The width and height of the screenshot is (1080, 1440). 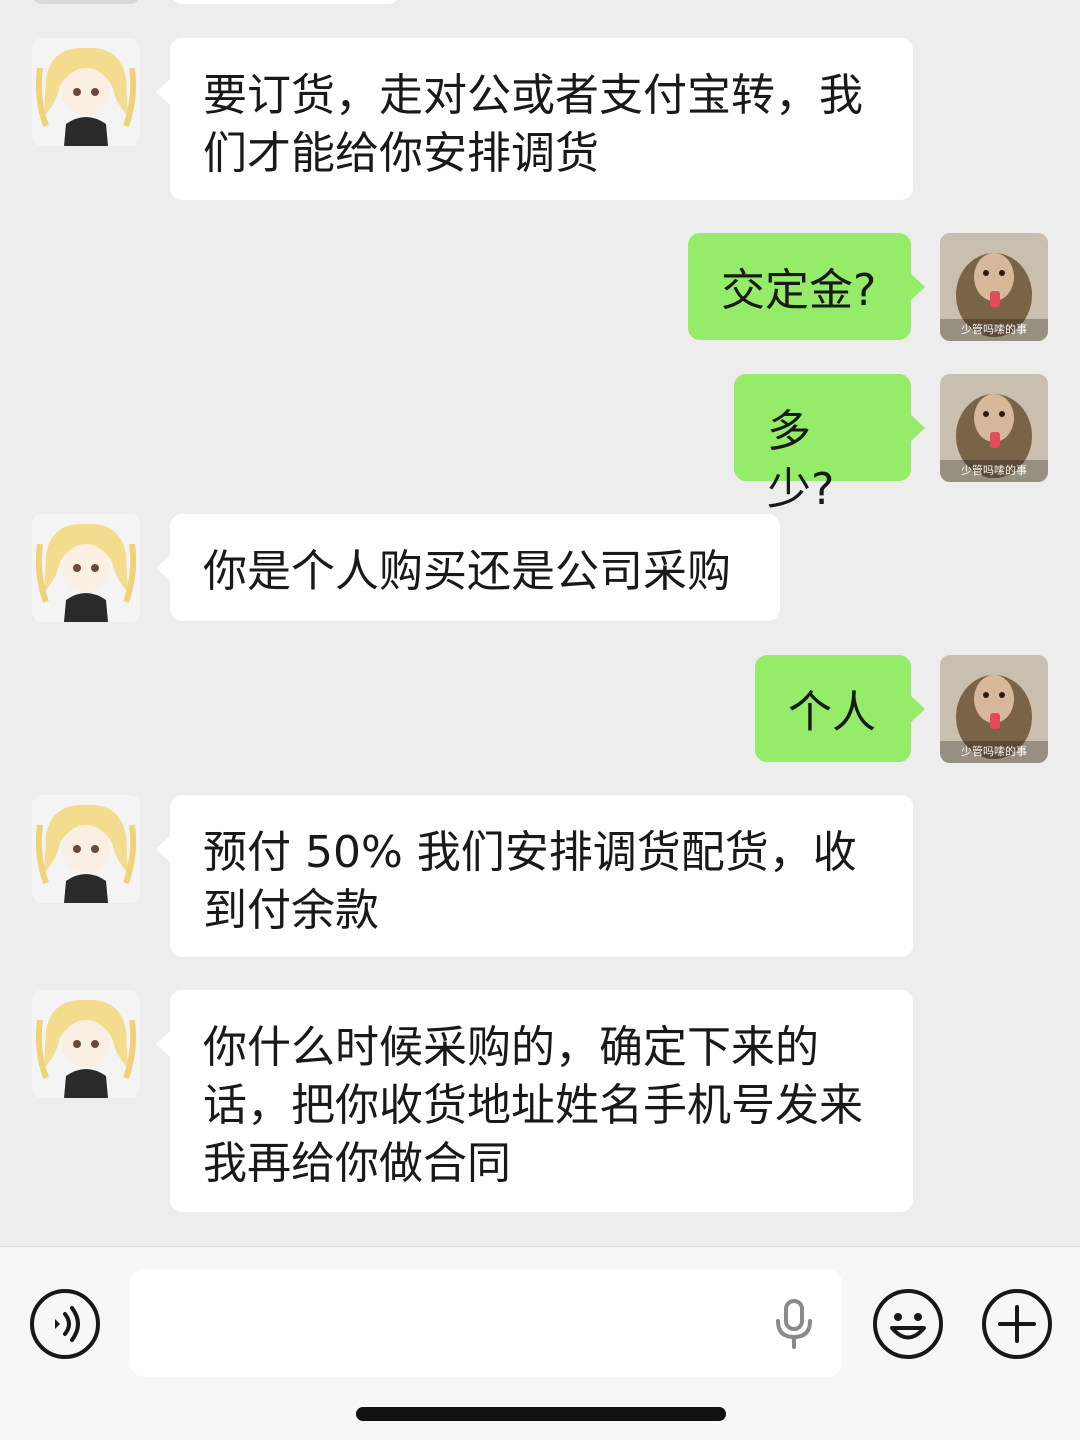 I want to click on message-input-bar, so click(x=540, y=1343).